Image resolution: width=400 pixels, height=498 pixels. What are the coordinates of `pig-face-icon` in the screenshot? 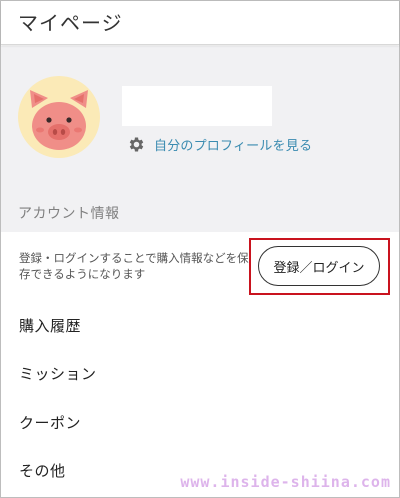 It's located at (59, 117).